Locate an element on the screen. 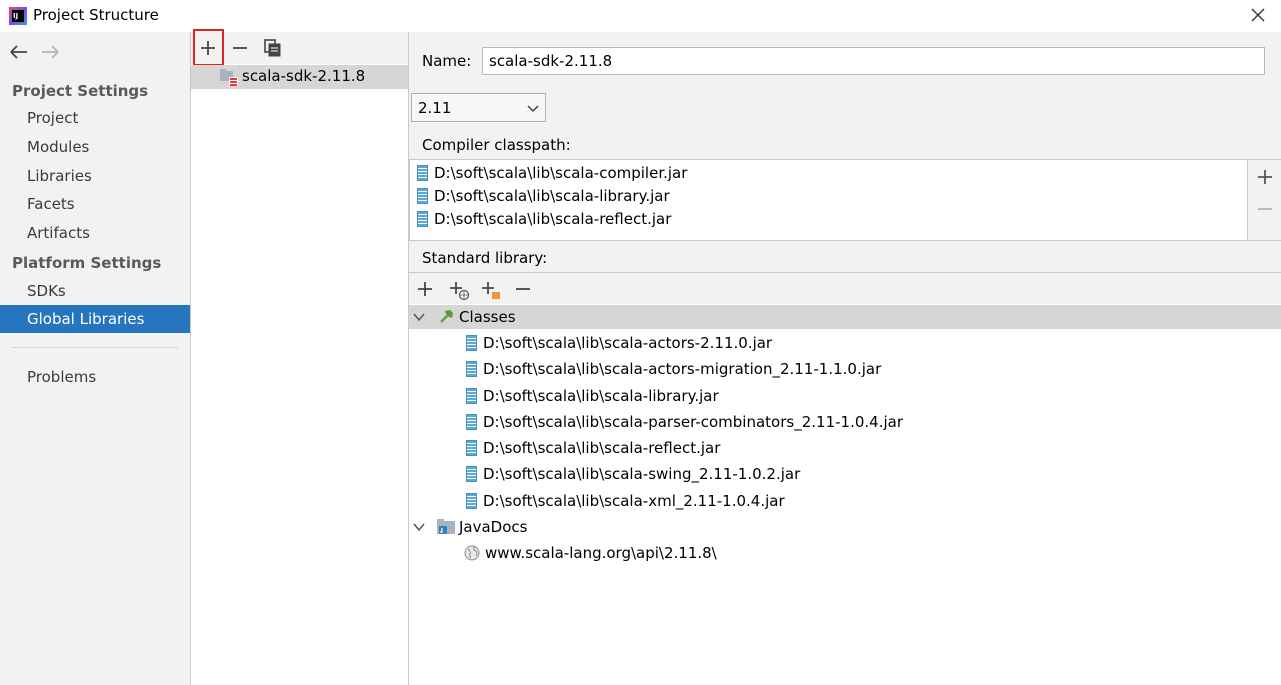  globe-icon is located at coordinates (472, 553).